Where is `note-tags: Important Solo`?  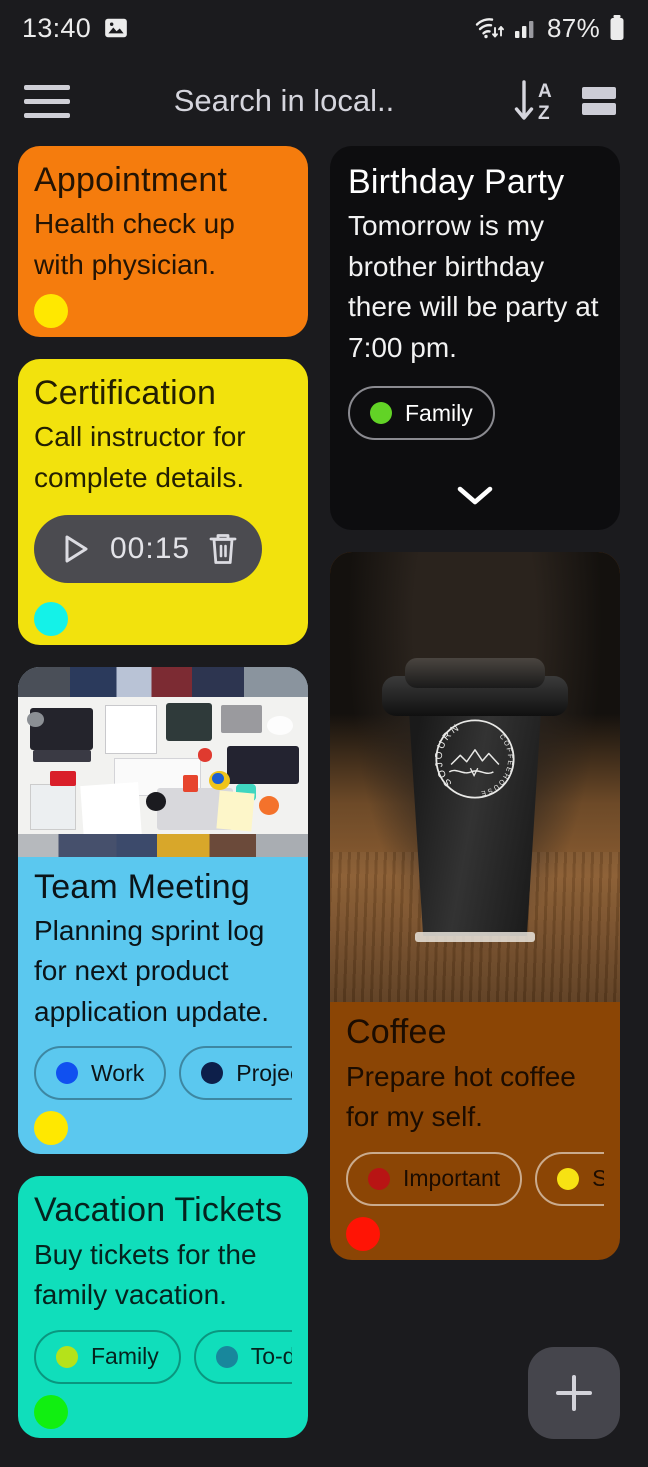
note-tags: Important Solo is located at coordinates (475, 1179).